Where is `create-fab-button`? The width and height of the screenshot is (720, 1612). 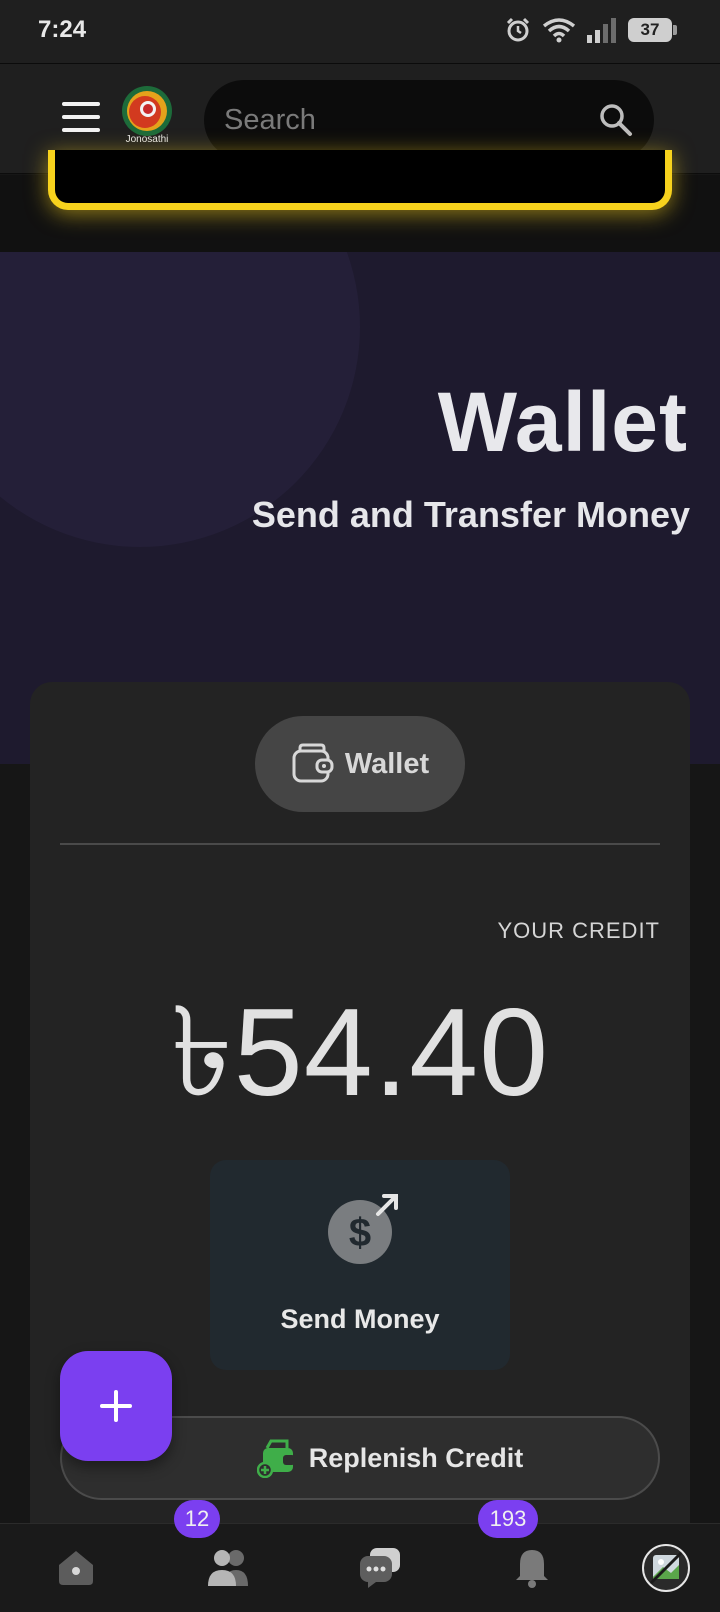 create-fab-button is located at coordinates (116, 1406).